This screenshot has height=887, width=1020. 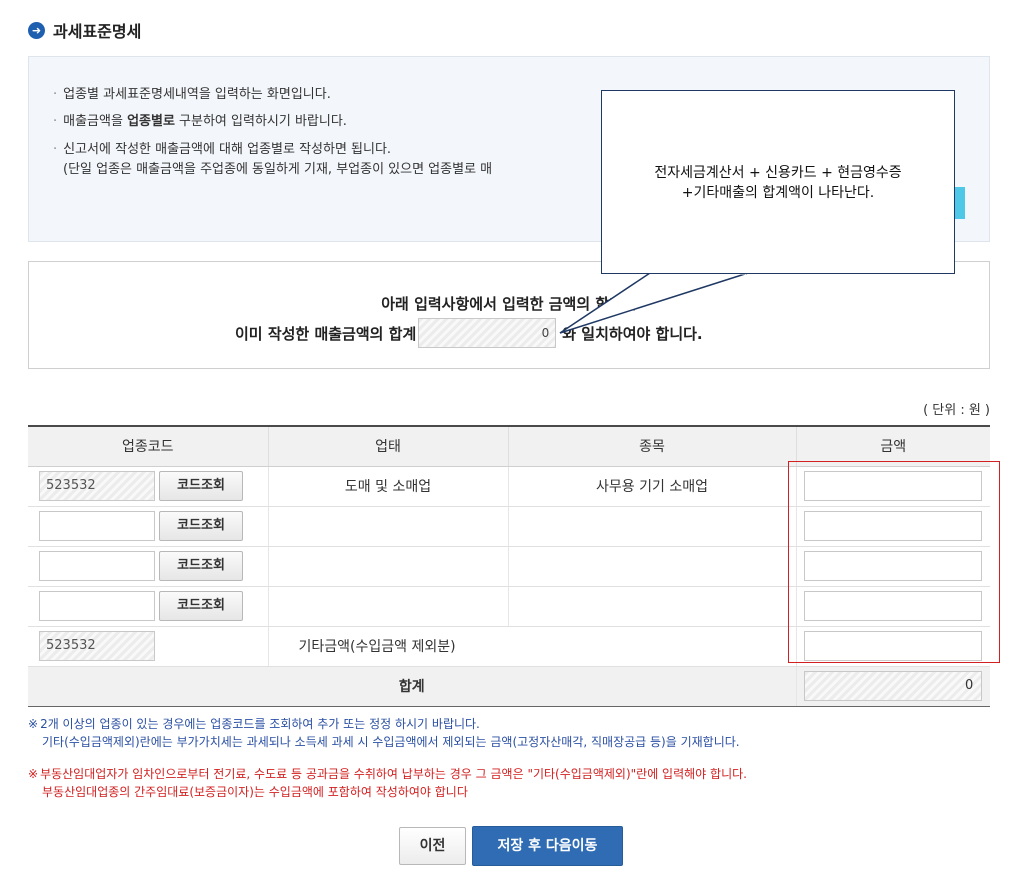 I want to click on callout-text: 전자세금계산서 + 신용카드 + 현금영수증 +기타매출의 합계액이 나타난다., so click(x=778, y=183).